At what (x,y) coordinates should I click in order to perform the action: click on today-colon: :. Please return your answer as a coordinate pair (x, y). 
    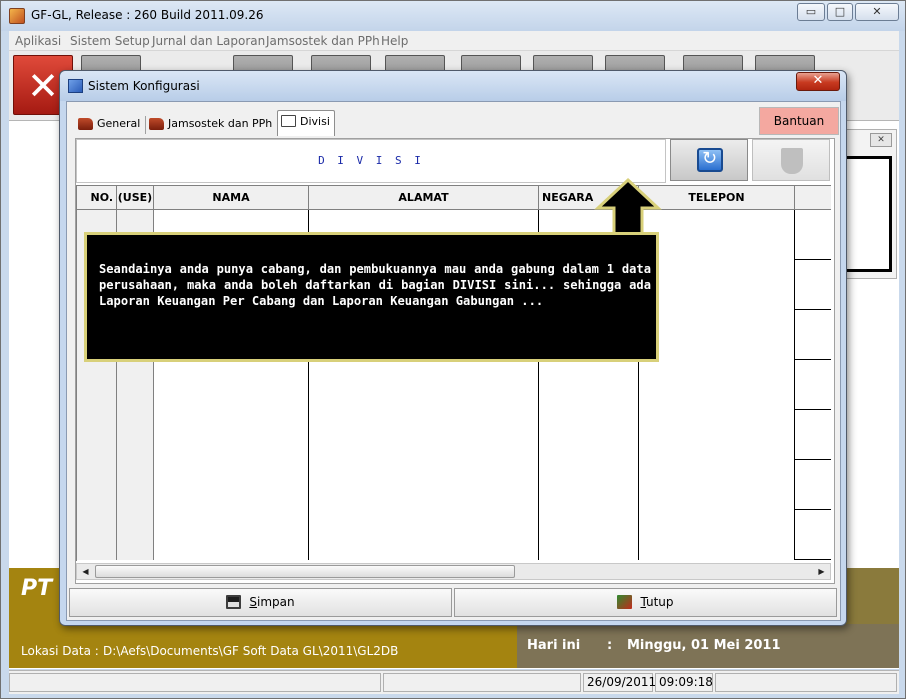
    Looking at the image, I should click on (610, 645).